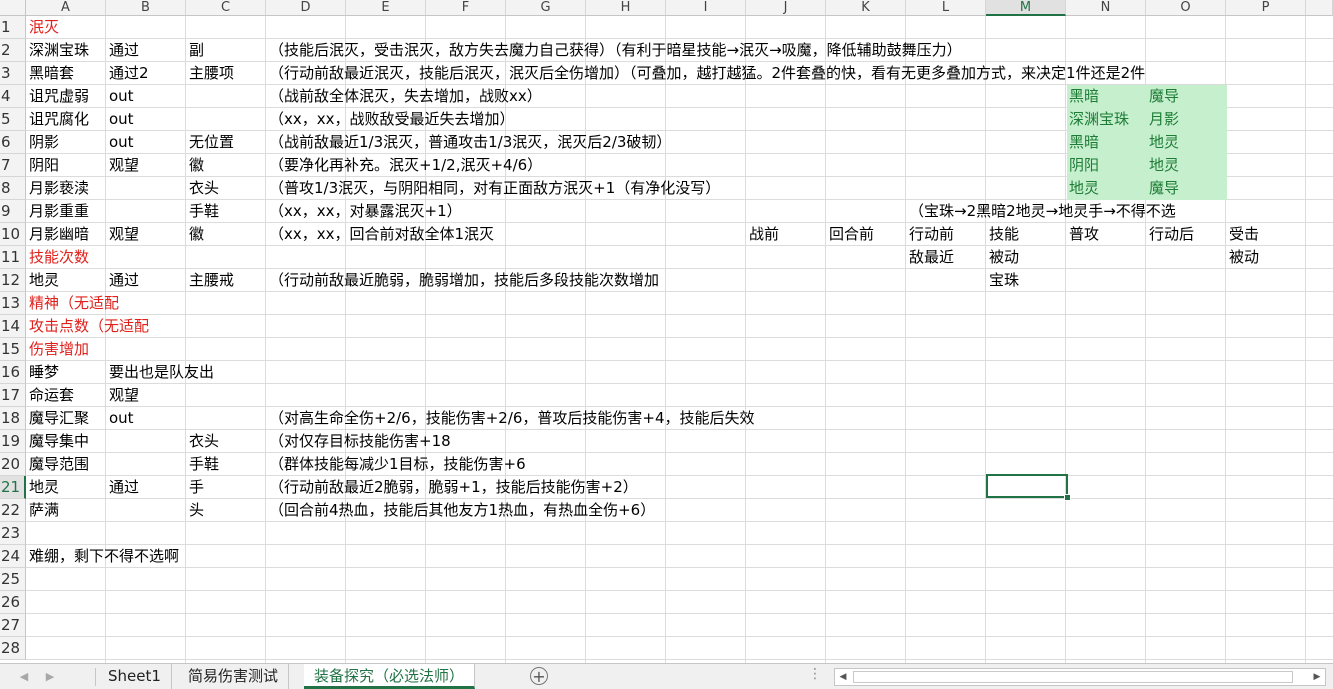 This screenshot has height=689, width=1333. What do you see at coordinates (626, 8) in the screenshot?
I see `column-header-h: H` at bounding box center [626, 8].